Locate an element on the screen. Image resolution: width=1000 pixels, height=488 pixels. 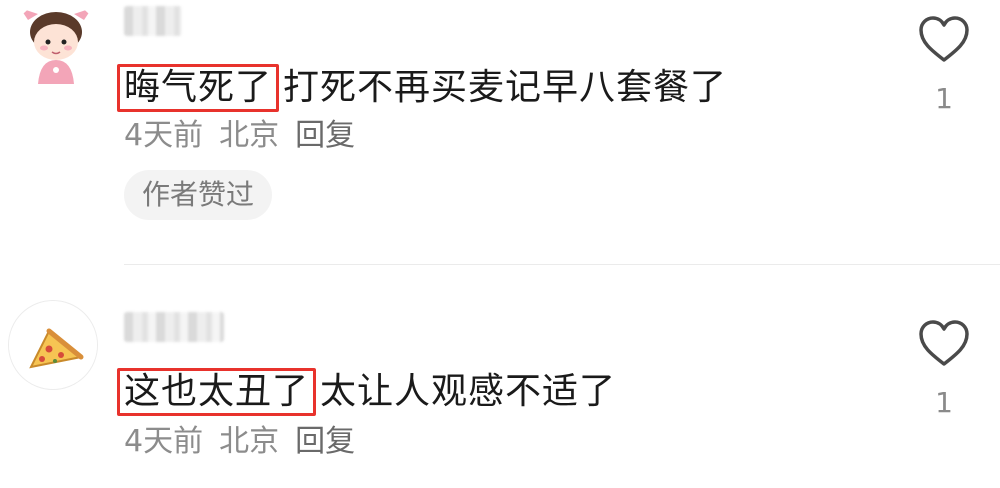
comment-text: 这也太丑了 太让人观感不适了 is located at coordinates (367, 392).